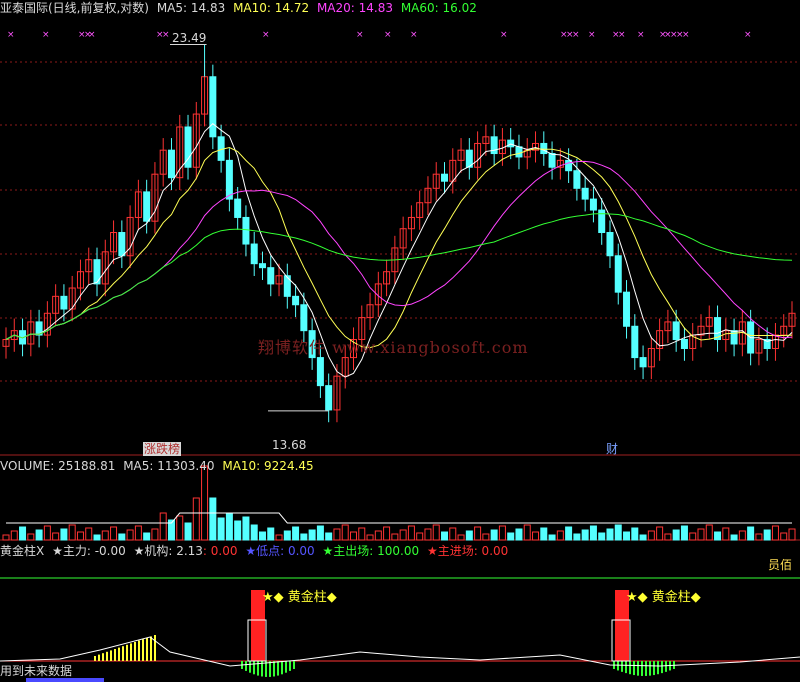 This screenshot has width=800, height=682. Describe the element at coordinates (168, 551) in the screenshot. I see `jigou-readout: ★机构: 2.13` at that location.